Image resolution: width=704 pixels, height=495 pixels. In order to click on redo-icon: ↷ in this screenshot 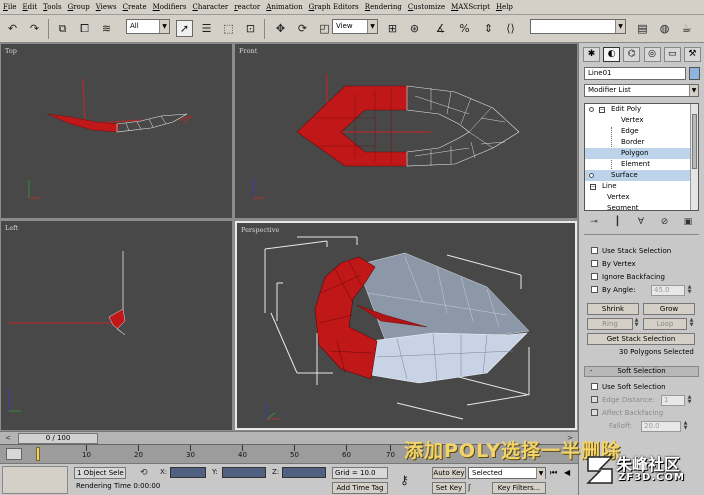, I will do `click(34, 28)`.